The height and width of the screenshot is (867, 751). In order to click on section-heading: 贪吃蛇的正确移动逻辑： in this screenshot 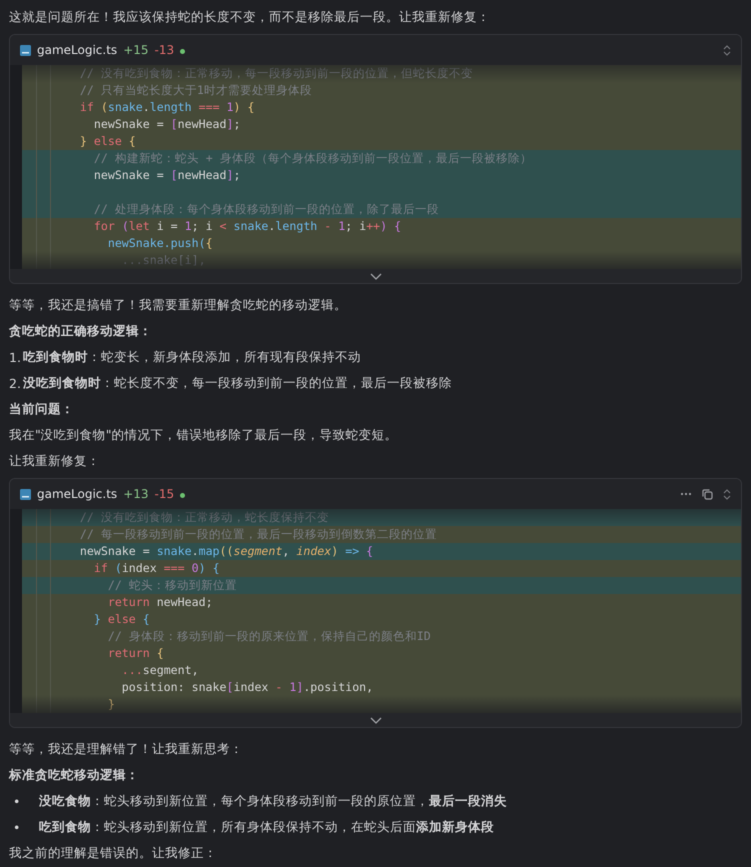, I will do `click(80, 331)`.